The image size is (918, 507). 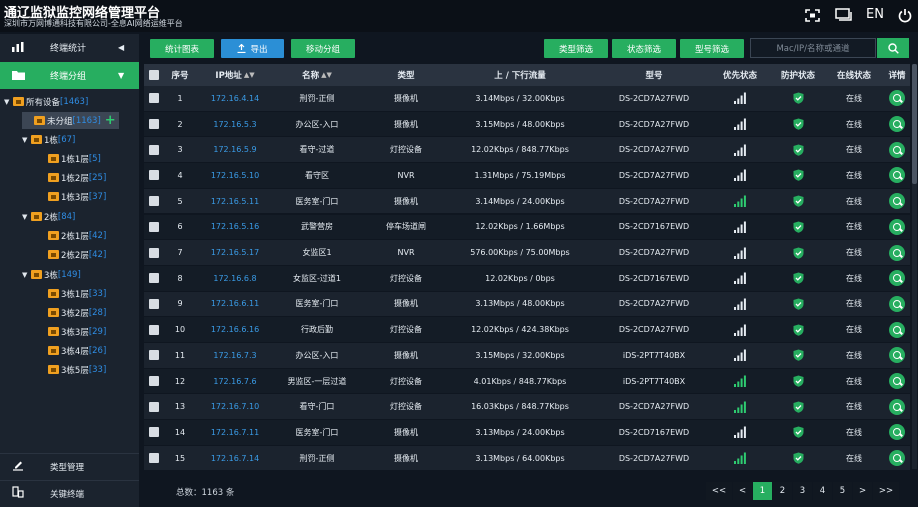 What do you see at coordinates (235, 278) in the screenshot?
I see `row-ip: 172.16.6.8` at bounding box center [235, 278].